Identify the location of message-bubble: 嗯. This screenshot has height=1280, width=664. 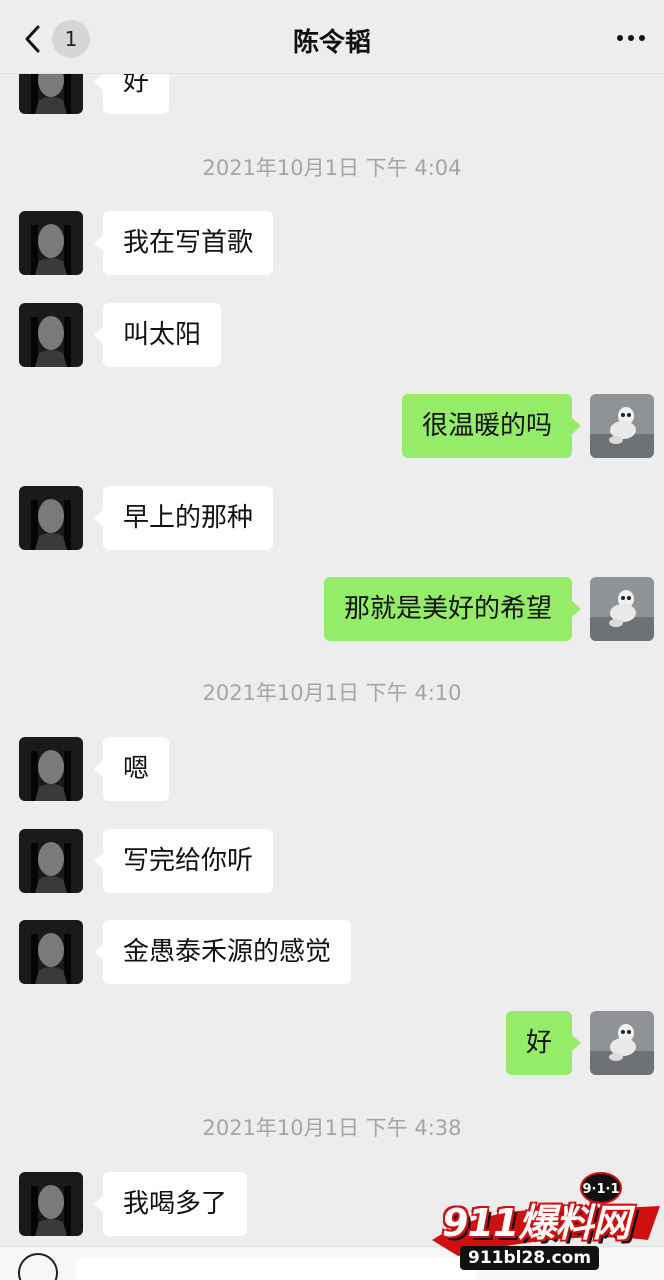
(131, 769).